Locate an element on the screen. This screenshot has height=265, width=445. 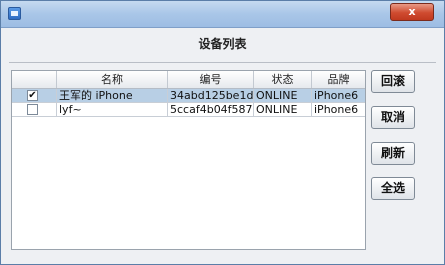
title-bar: x is located at coordinates (222, 14).